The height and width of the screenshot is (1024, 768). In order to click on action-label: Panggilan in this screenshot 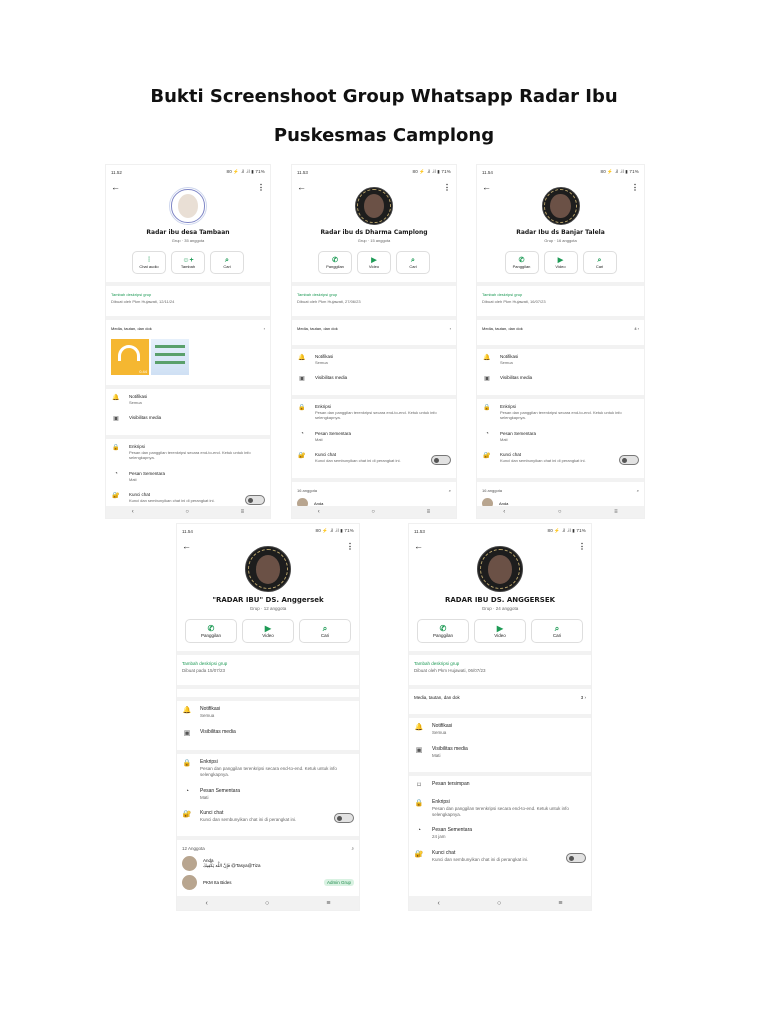, I will do `click(443, 635)`.